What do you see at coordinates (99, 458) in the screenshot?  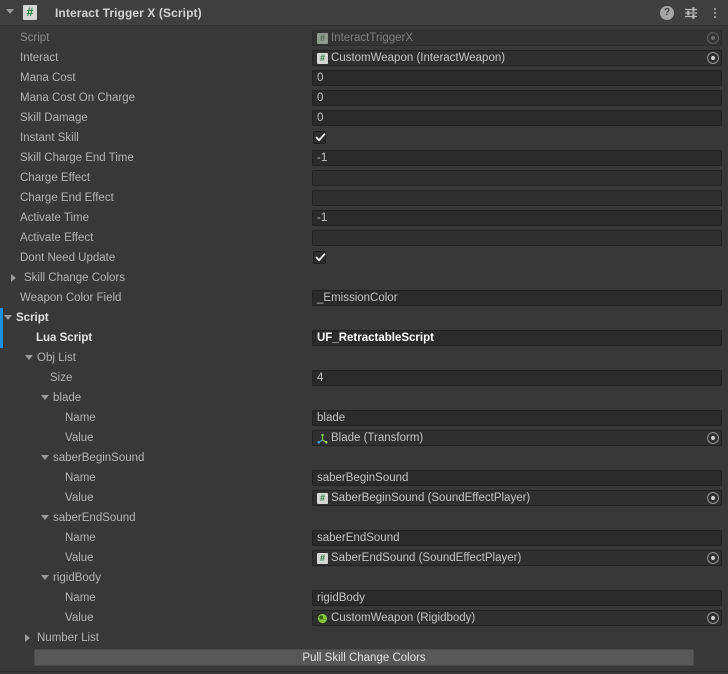 I see `property-label: saberBeginSound` at bounding box center [99, 458].